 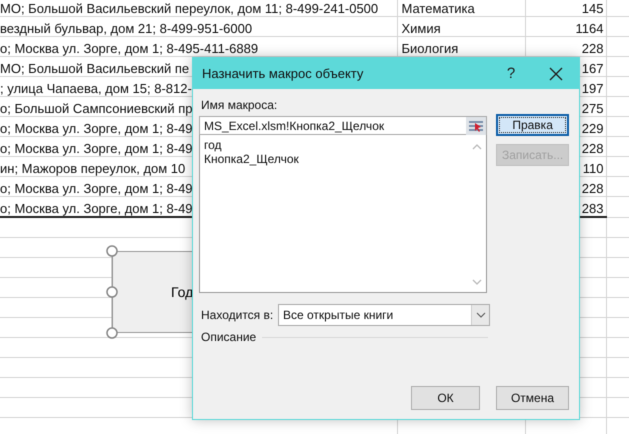 What do you see at coordinates (481, 315) in the screenshot?
I see `dropdown-icon` at bounding box center [481, 315].